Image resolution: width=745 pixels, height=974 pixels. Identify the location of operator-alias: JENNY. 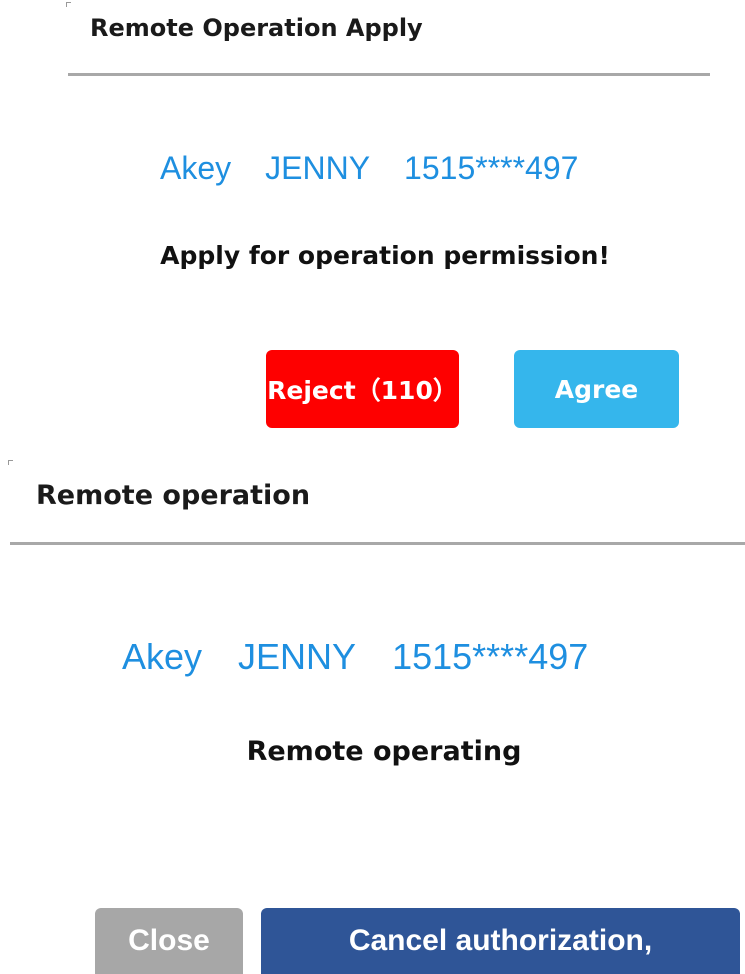
(297, 656).